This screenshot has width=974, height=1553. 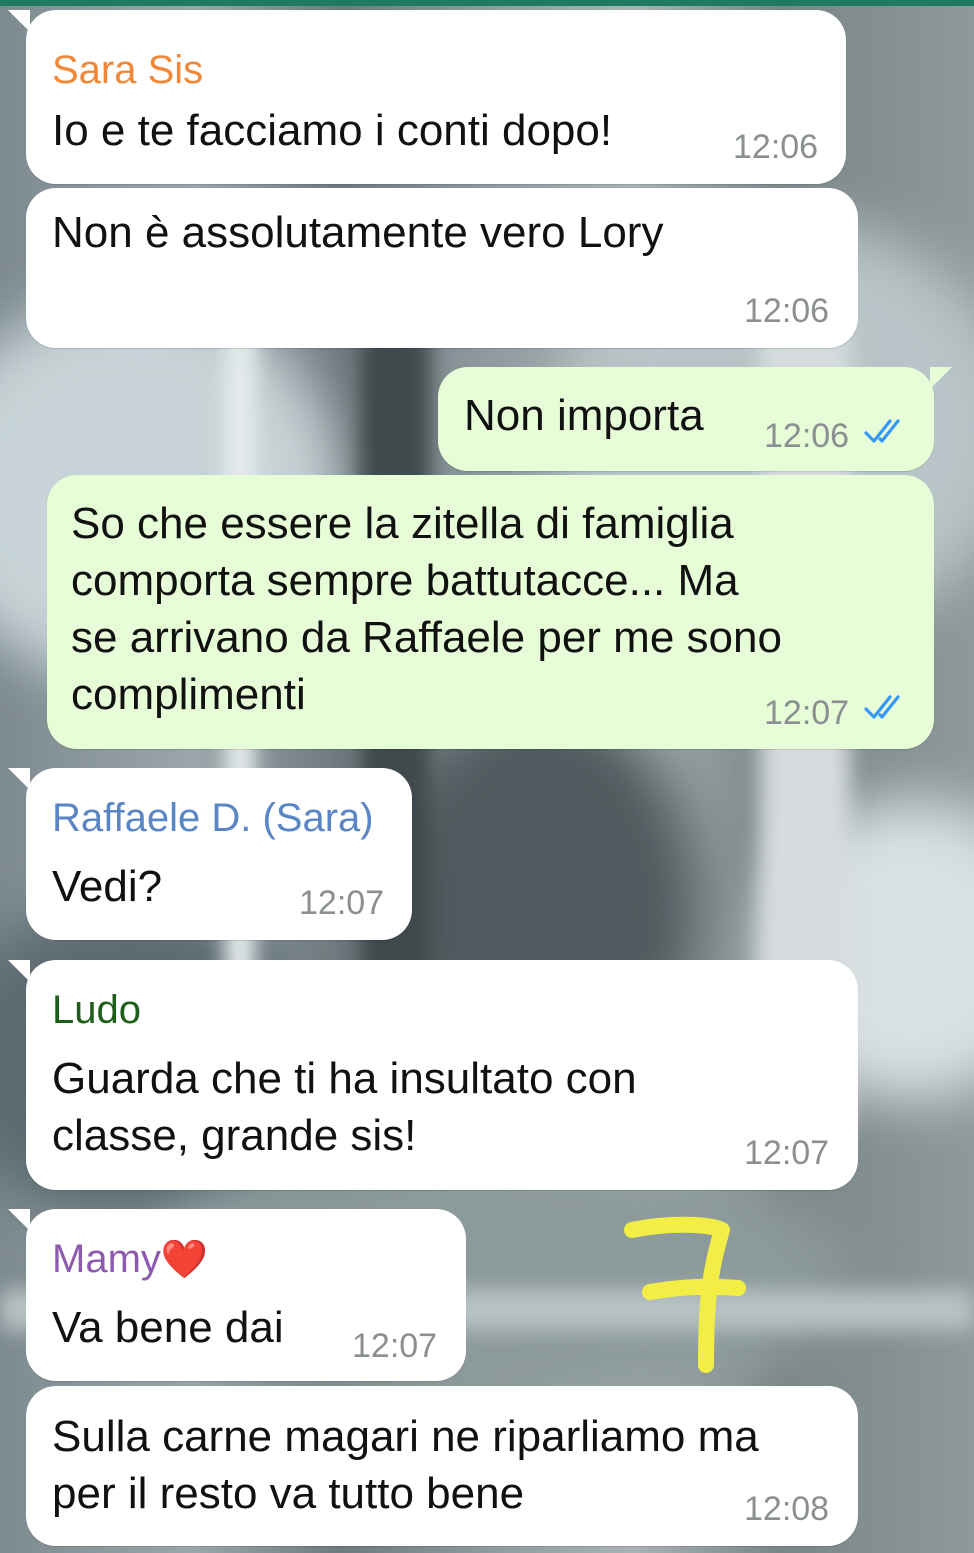 I want to click on sender-name: Mamy❤️, so click(x=130, y=1259).